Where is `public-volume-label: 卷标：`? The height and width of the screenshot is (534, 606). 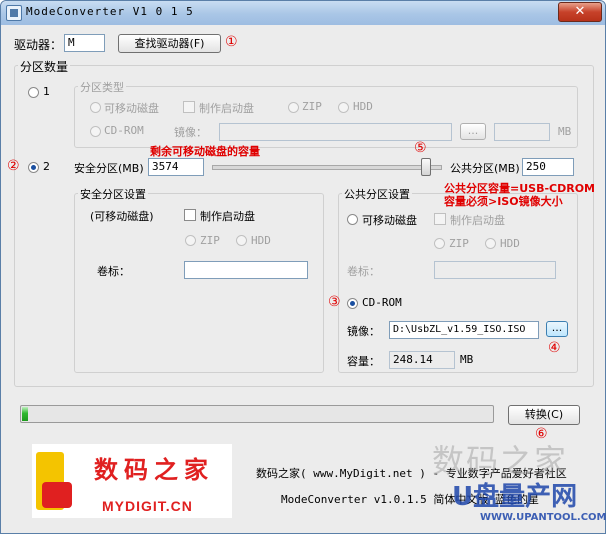 public-volume-label: 卷标： is located at coordinates (363, 271).